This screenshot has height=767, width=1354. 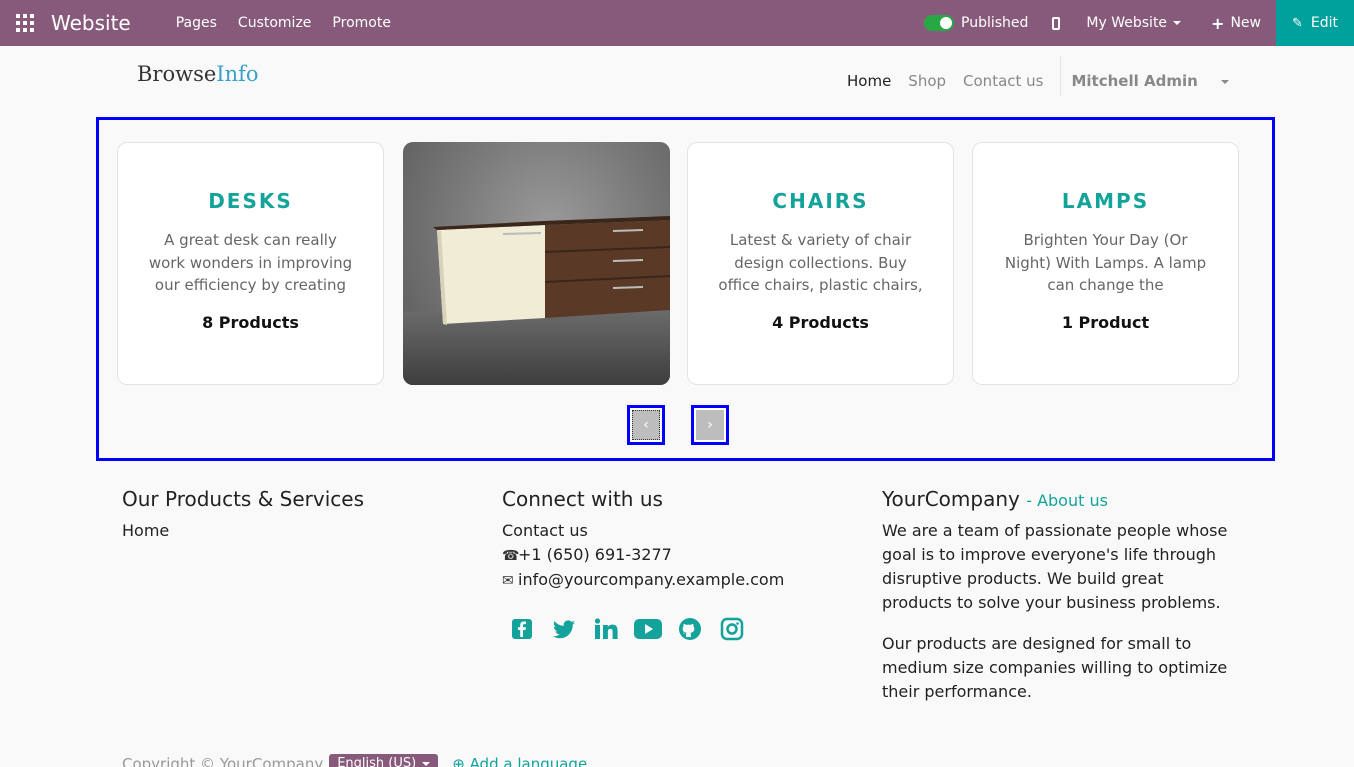 I want to click on language-selector: English (US), so click(x=384, y=760).